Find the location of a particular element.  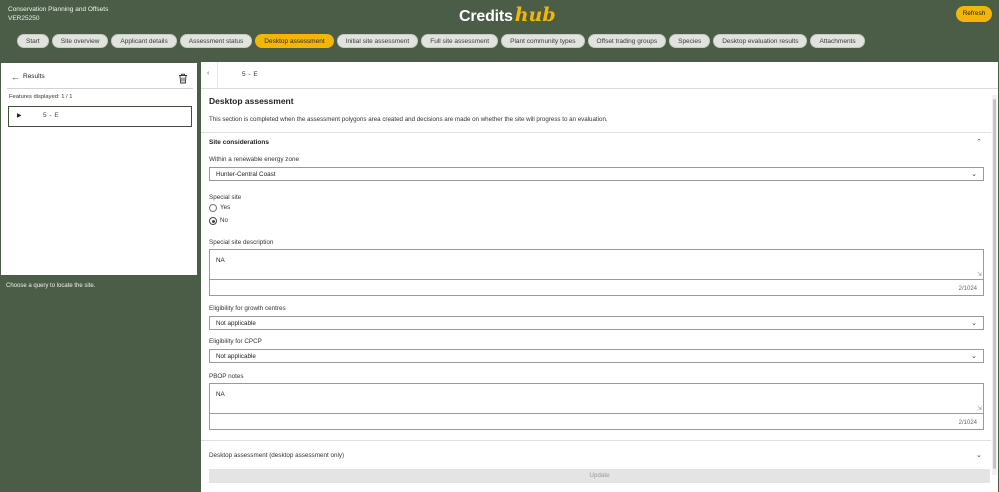

radio-yes is located at coordinates (213, 208).